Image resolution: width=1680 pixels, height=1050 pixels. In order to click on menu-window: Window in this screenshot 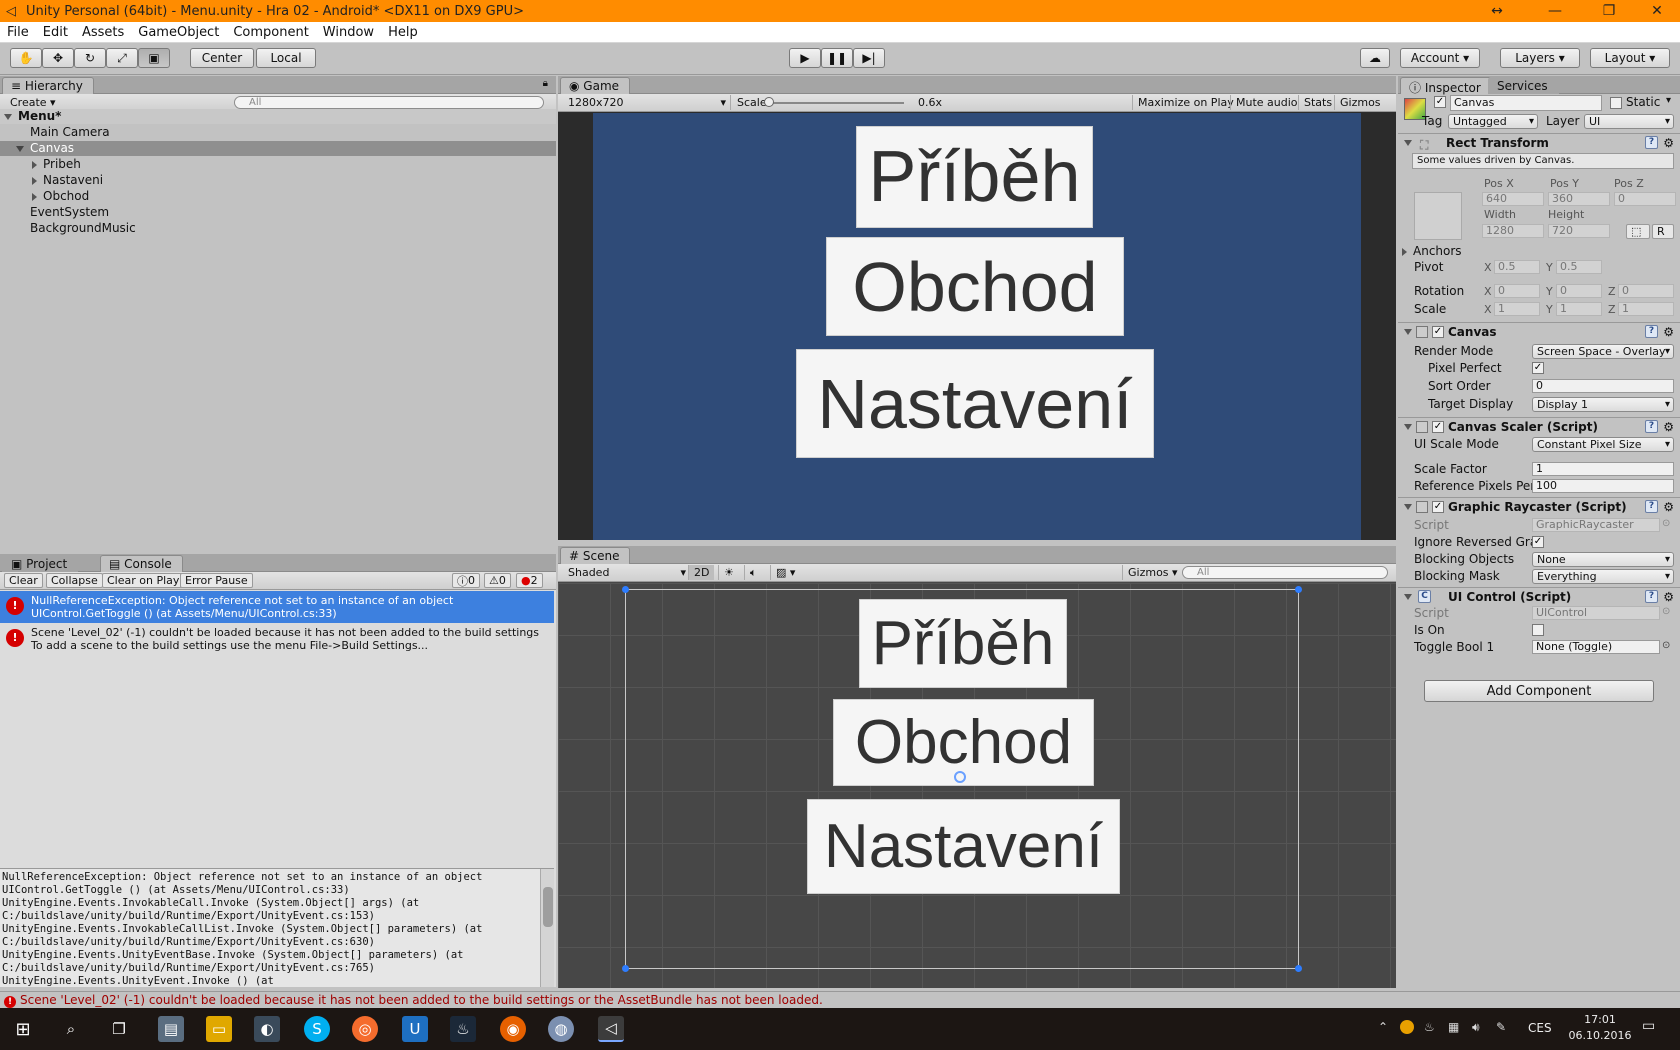, I will do `click(348, 32)`.